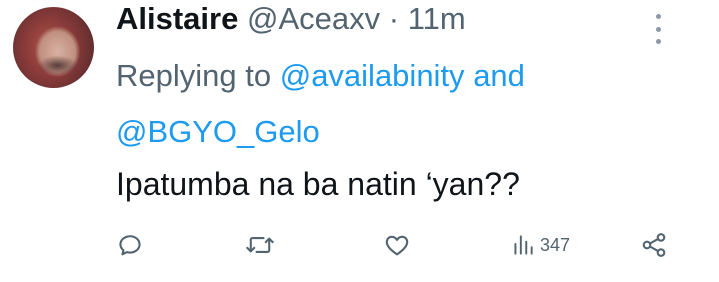 This screenshot has width=719, height=282. Describe the element at coordinates (313, 18) in the screenshot. I see `author-handle: @Aceaxv` at that location.